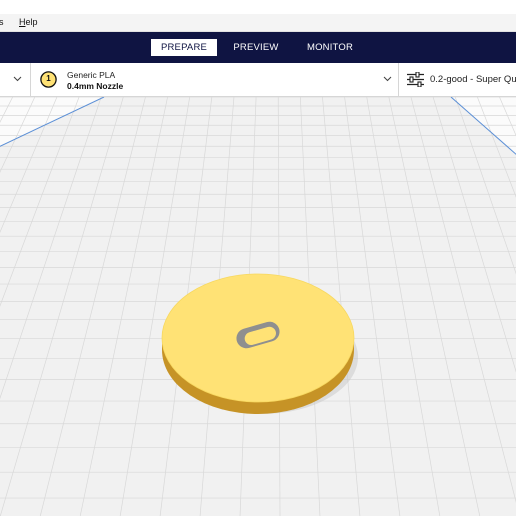  I want to click on tab-preview: PREVIEW, so click(256, 47).